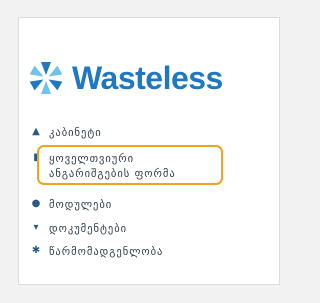  What do you see at coordinates (46, 78) in the screenshot?
I see `wasteless-logo-icon` at bounding box center [46, 78].